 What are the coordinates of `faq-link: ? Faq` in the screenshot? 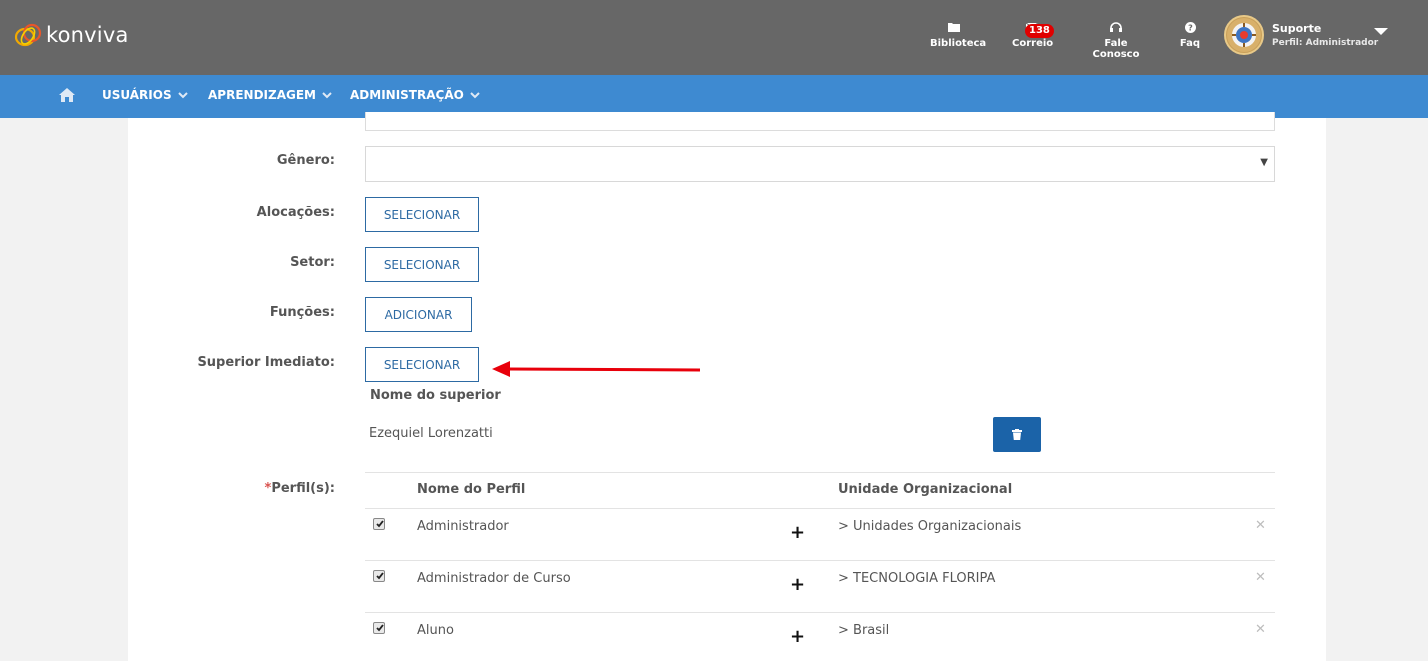 It's located at (1190, 35).